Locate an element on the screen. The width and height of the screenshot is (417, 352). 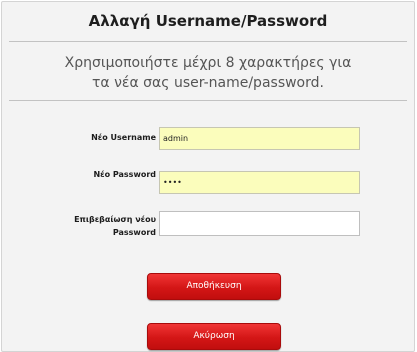
username-field is located at coordinates (259, 138).